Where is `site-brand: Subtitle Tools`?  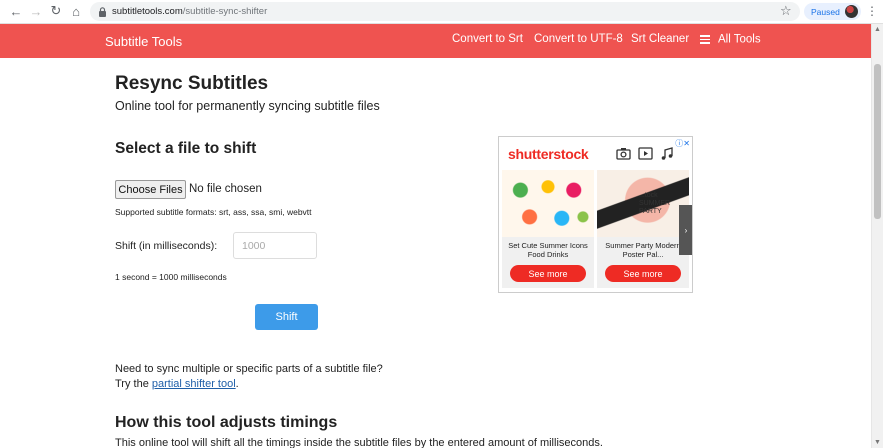 site-brand: Subtitle Tools is located at coordinates (143, 41).